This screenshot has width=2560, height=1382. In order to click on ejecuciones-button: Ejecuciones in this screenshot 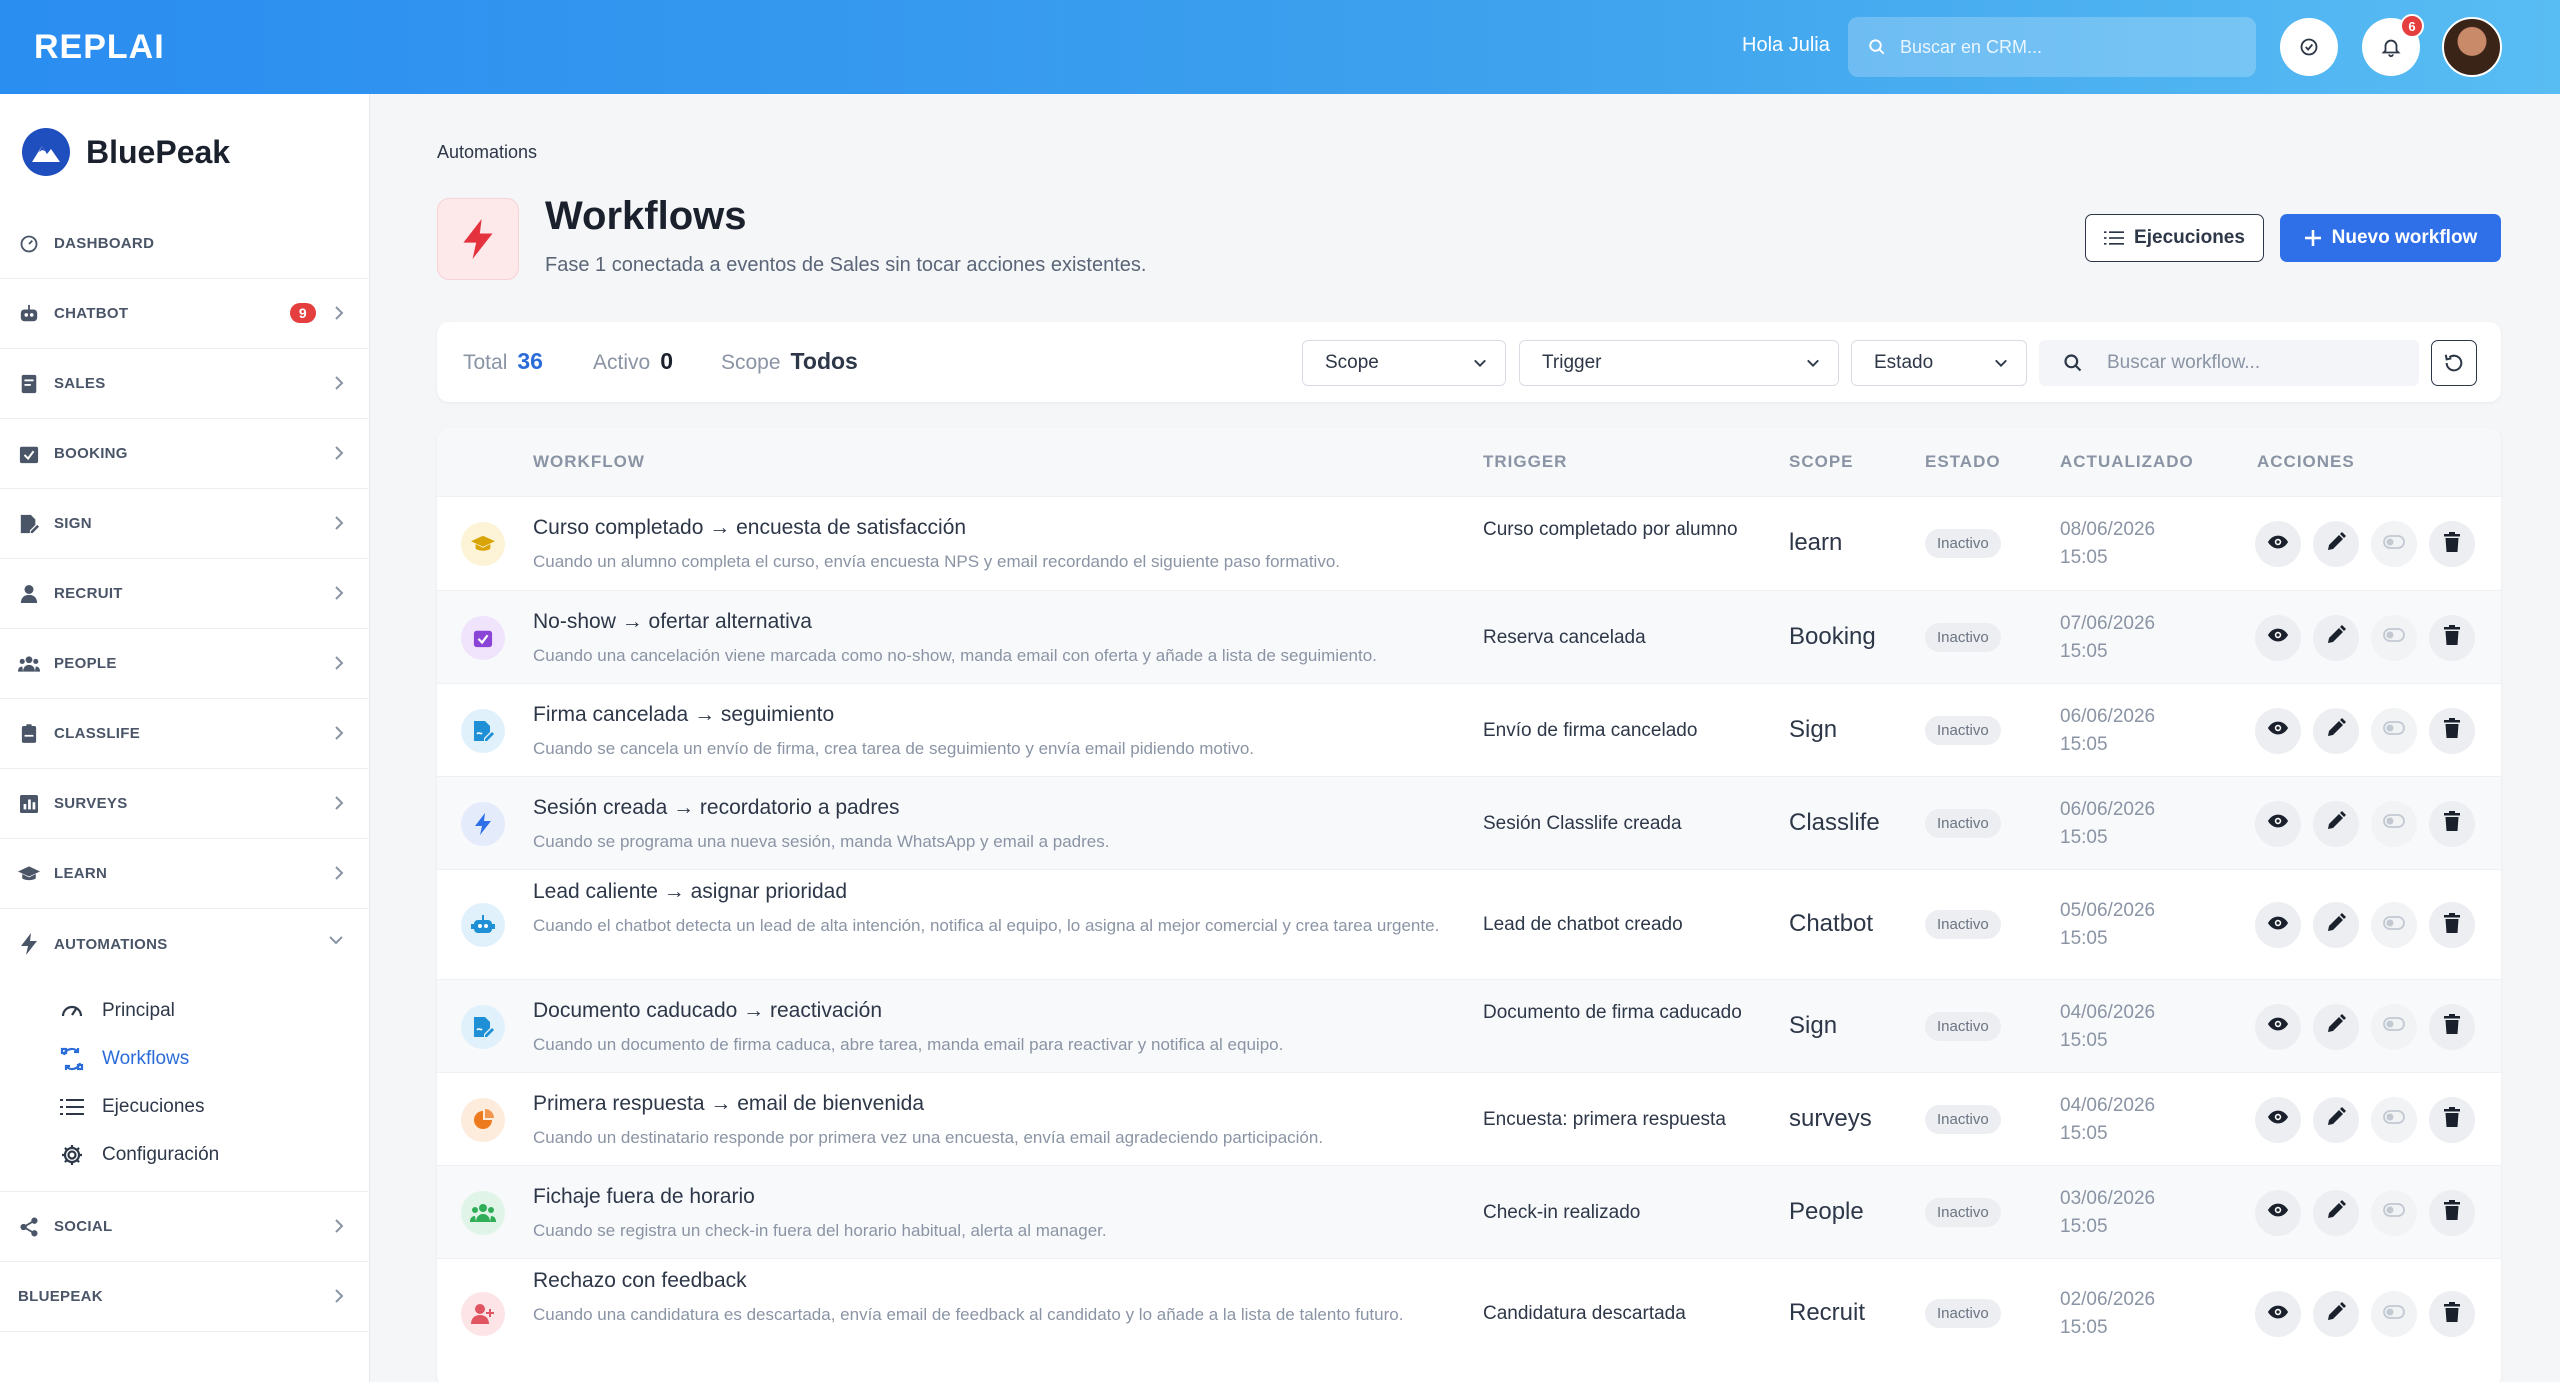, I will do `click(2174, 238)`.